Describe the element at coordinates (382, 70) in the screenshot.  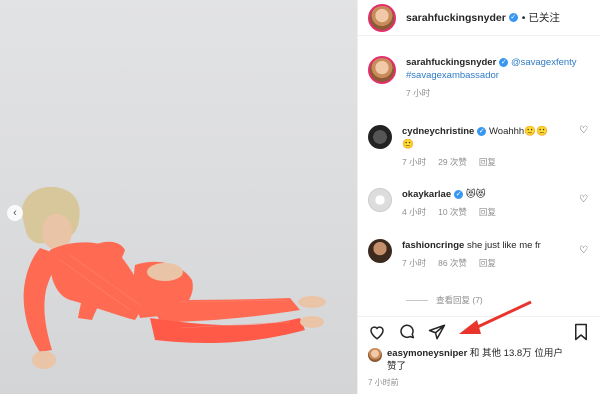
I see `caption-avatar` at that location.